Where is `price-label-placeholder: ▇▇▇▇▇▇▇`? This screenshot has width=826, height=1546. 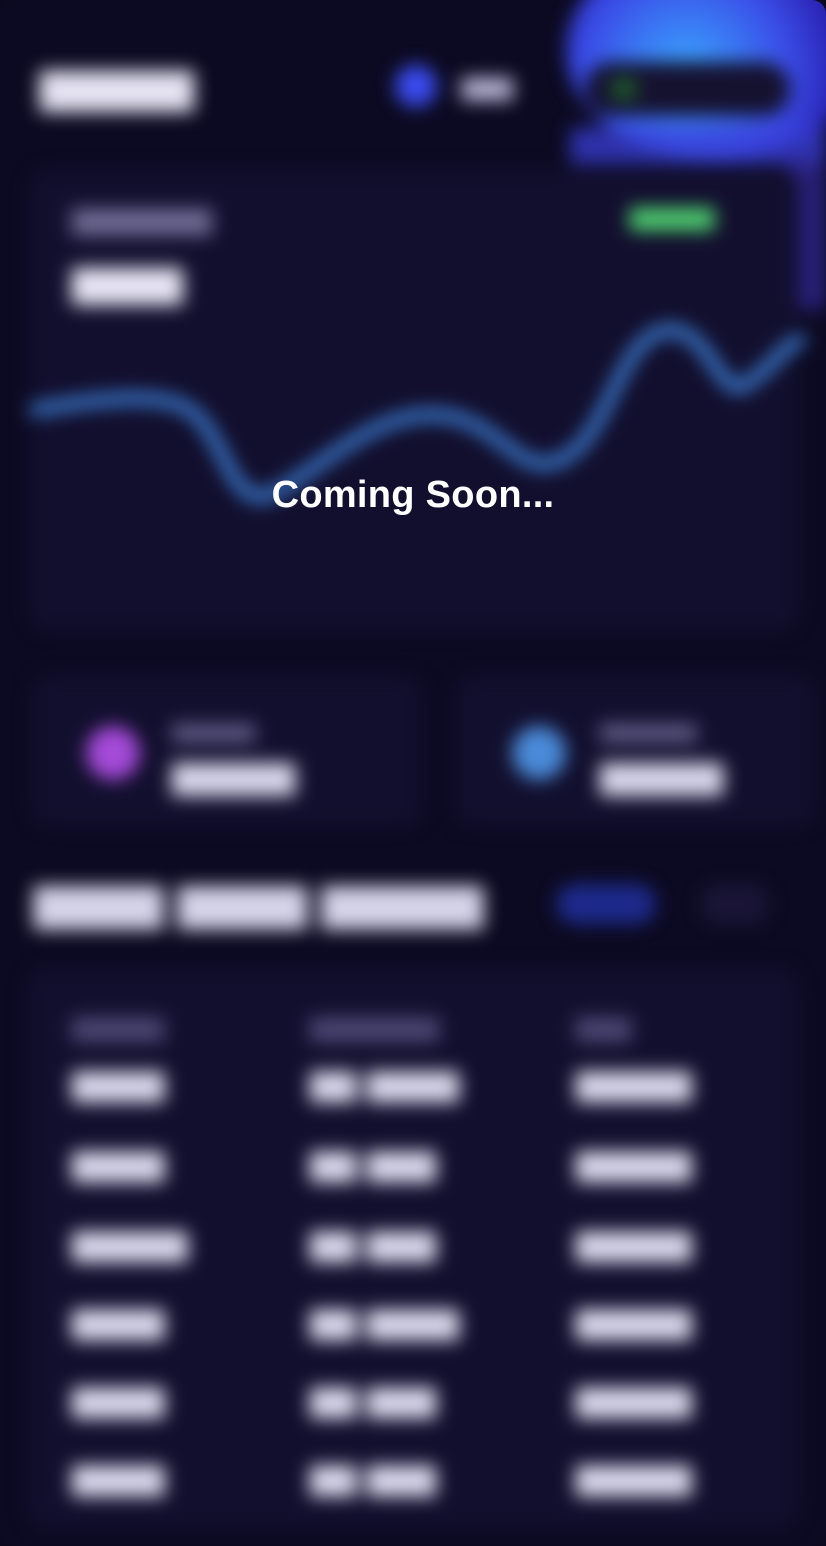
price-label-placeholder: ▇▇▇▇▇▇▇ is located at coordinates (142, 221).